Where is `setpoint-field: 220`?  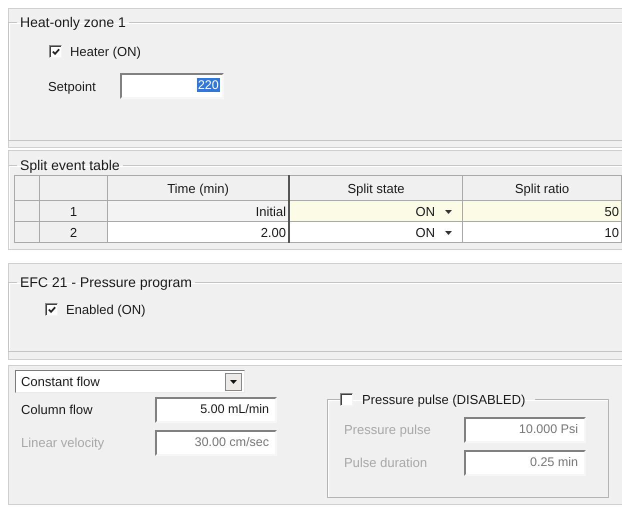 setpoint-field: 220 is located at coordinates (172, 86).